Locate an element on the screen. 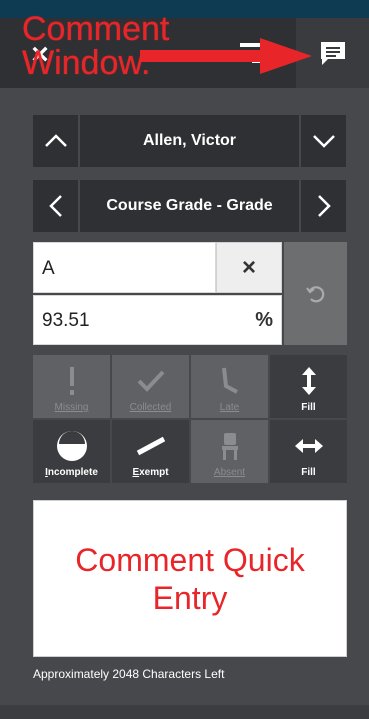 This screenshot has height=719, width=369. characters-left-text: Approximately 2048 Characters Left is located at coordinates (129, 674).